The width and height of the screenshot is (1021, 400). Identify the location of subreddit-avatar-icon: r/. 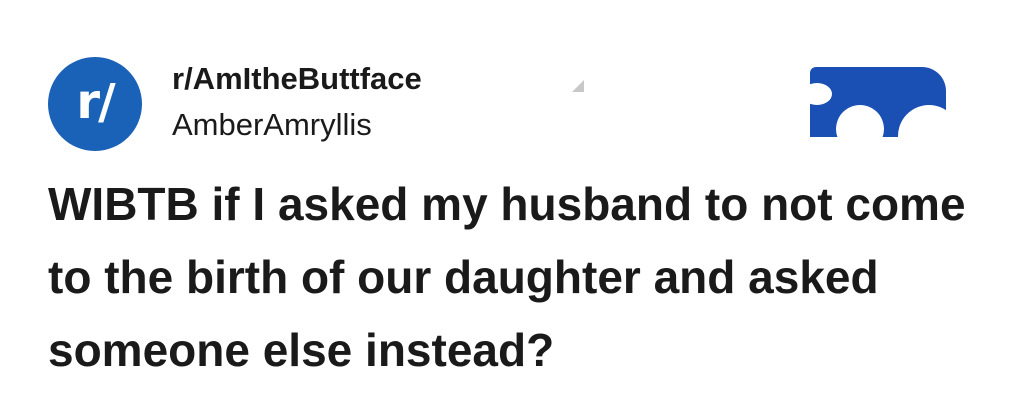
(95, 104).